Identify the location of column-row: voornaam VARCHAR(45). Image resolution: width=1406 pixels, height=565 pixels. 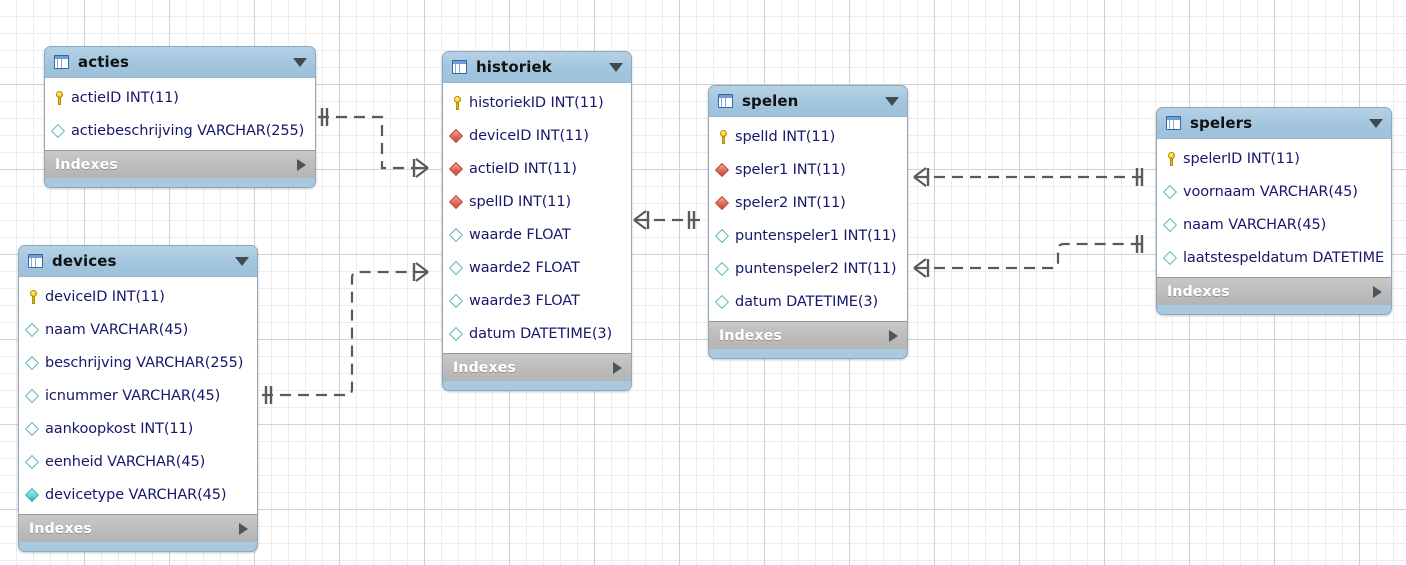
(1274, 191).